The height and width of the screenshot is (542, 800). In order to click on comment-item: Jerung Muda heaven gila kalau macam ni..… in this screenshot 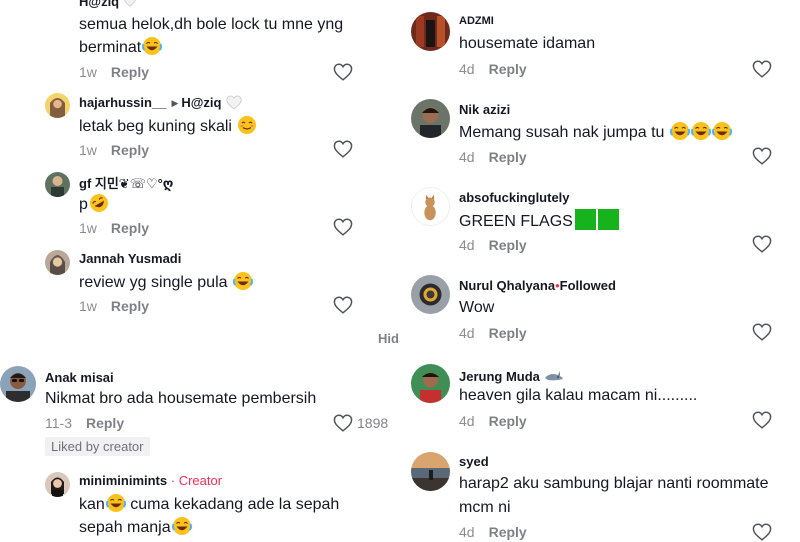, I will do `click(600, 396)`.